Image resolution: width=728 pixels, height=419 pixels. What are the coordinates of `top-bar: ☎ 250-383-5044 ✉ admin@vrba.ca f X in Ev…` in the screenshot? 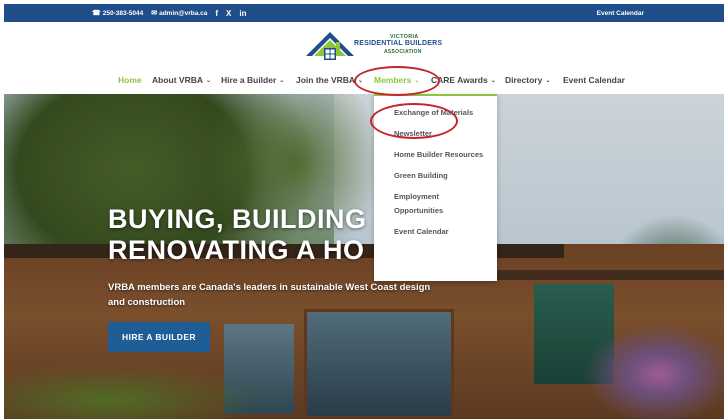 It's located at (364, 13).